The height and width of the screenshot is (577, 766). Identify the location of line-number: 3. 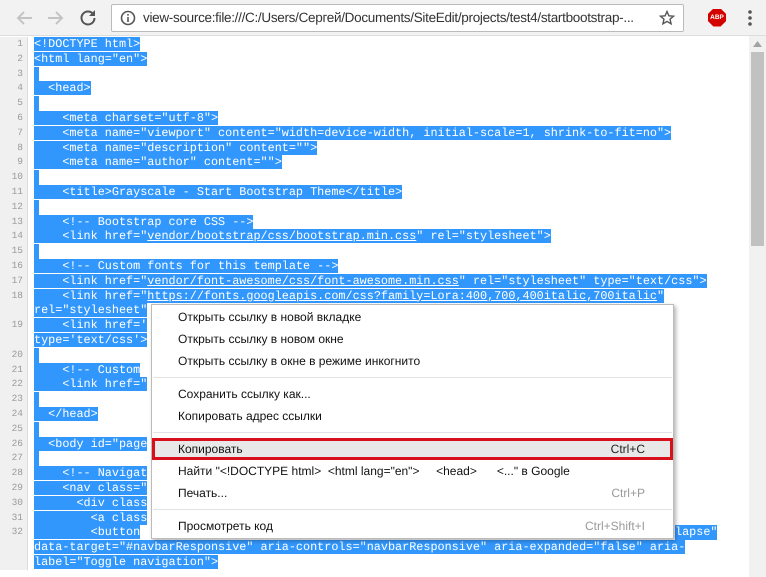
(14, 74).